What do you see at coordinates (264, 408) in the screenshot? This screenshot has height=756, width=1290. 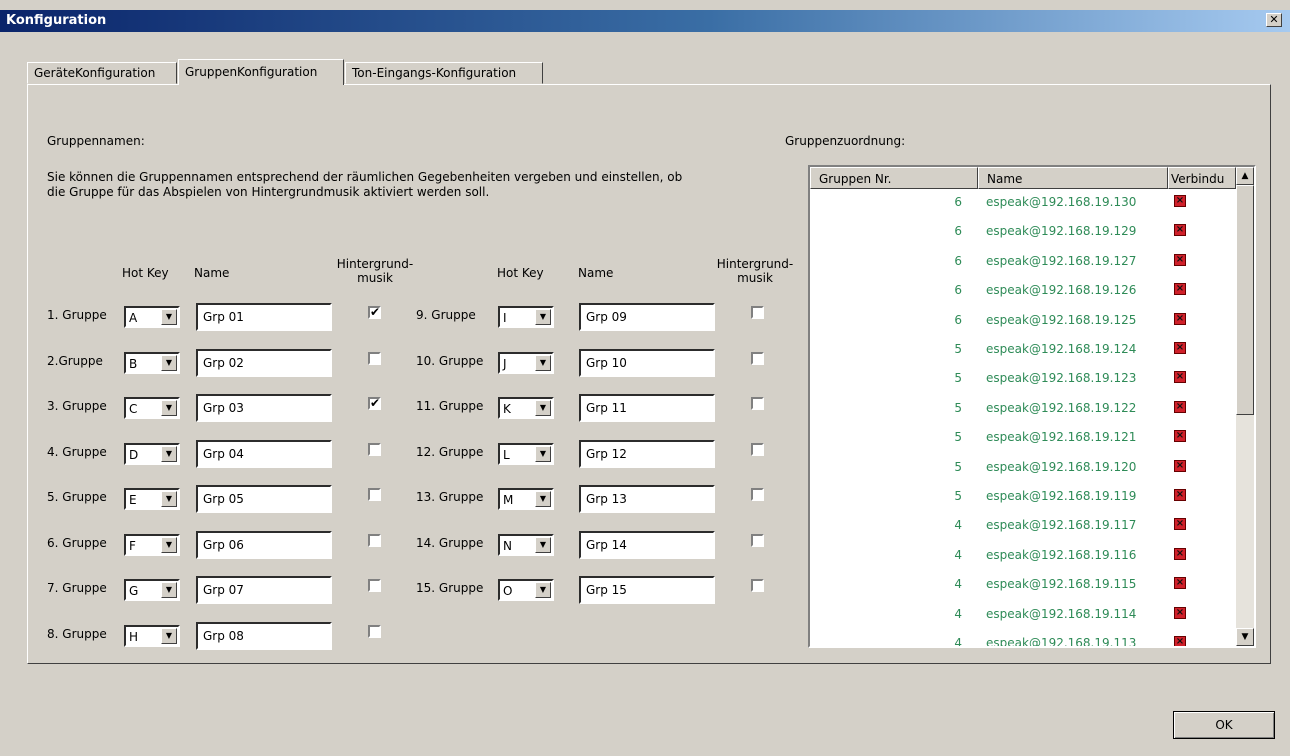 I see `group-name-field: Grp 03` at bounding box center [264, 408].